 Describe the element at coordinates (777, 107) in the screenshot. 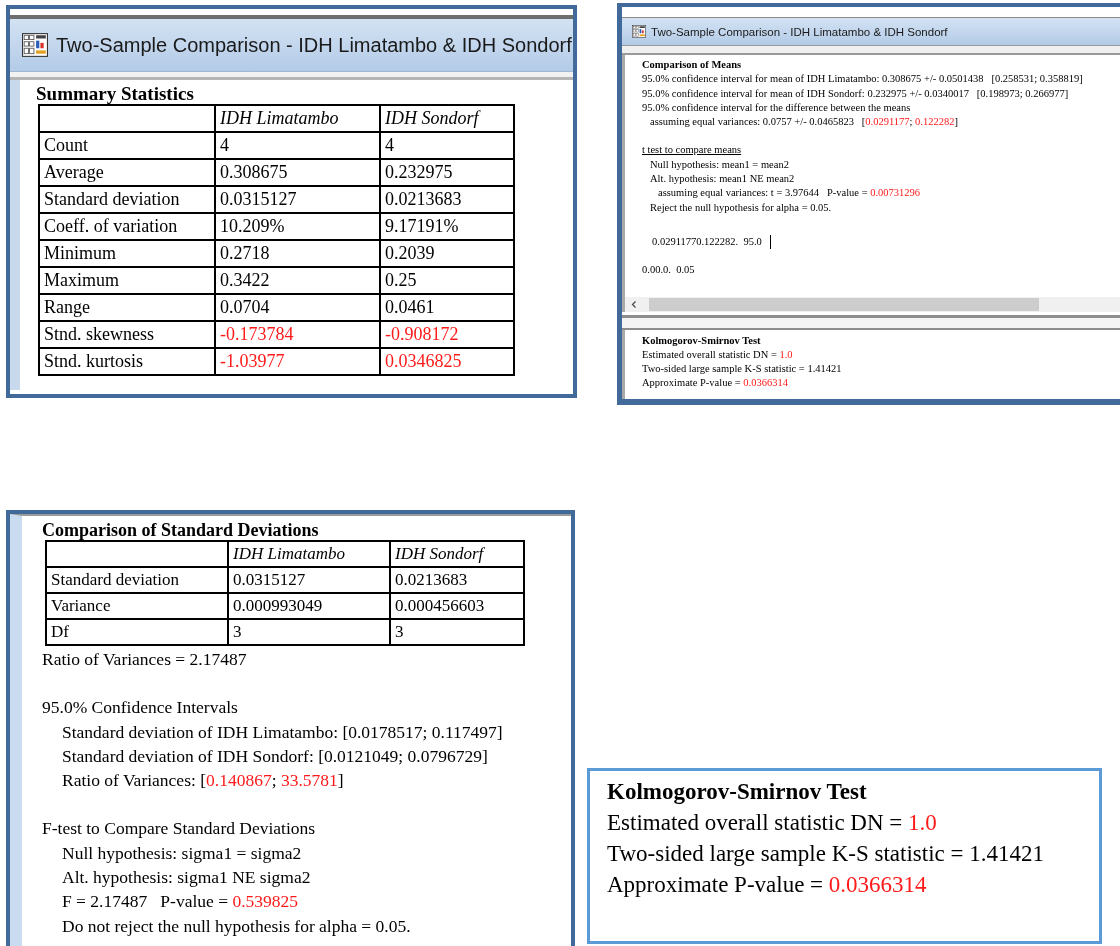

I see `output-line: 95.0% confidence interval for the difference between the means` at that location.